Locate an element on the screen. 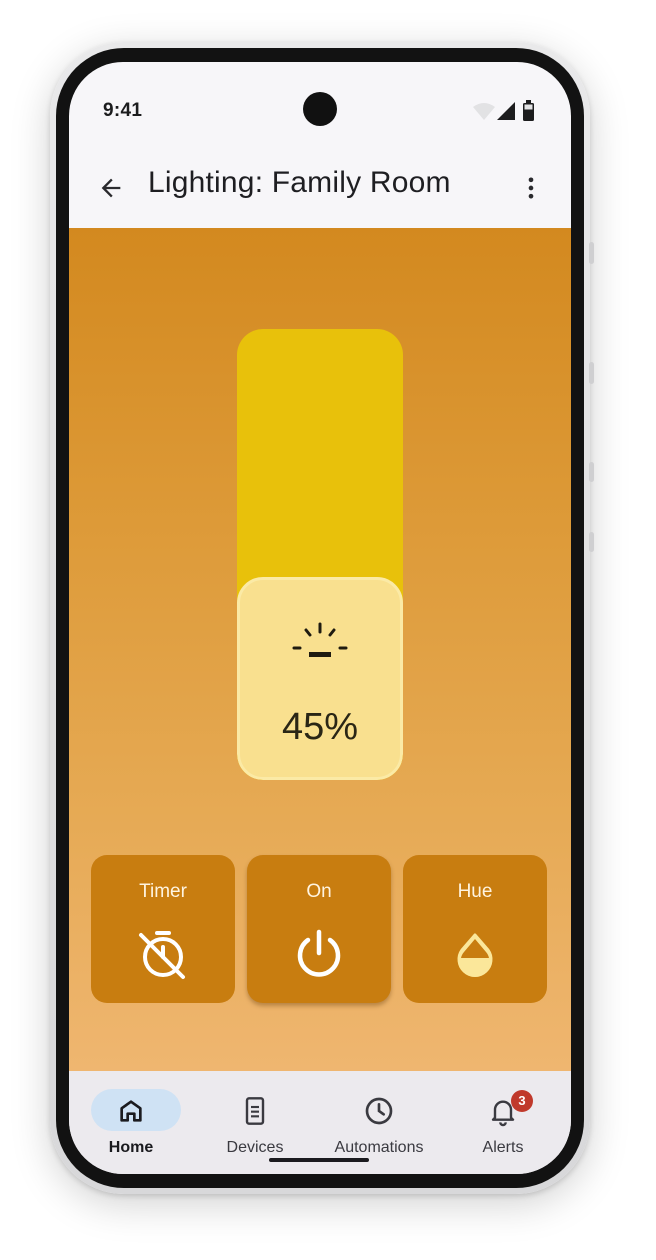 The width and height of the screenshot is (656, 1260). nav-item-alerts: 3 Alerts is located at coordinates (503, 1121).